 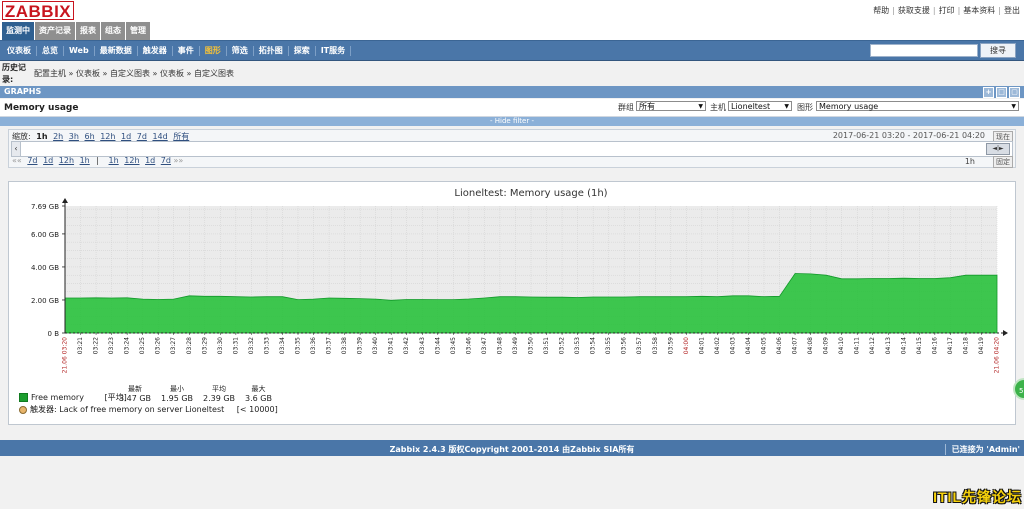 What do you see at coordinates (313, 345) in the screenshot?
I see `x-tick-label: 03:36` at bounding box center [313, 345].